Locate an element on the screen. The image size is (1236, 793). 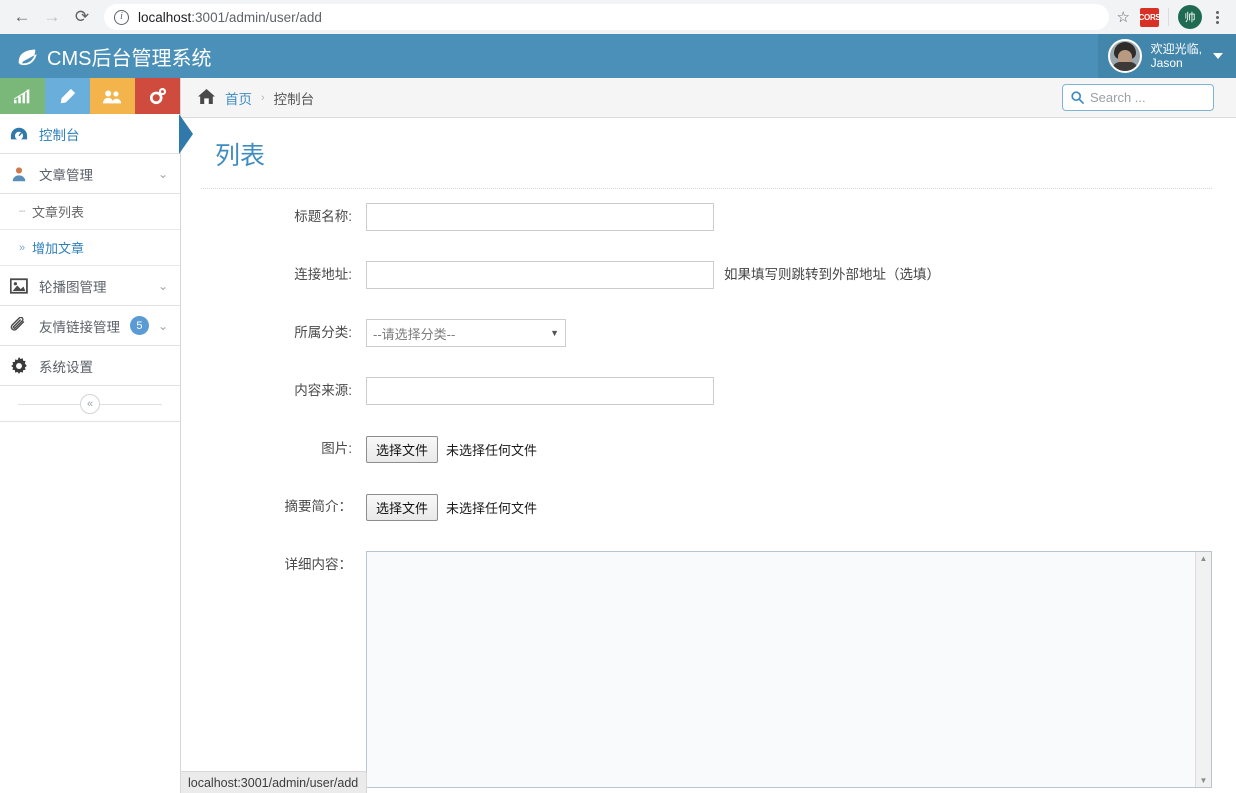
title-input is located at coordinates (540, 217).